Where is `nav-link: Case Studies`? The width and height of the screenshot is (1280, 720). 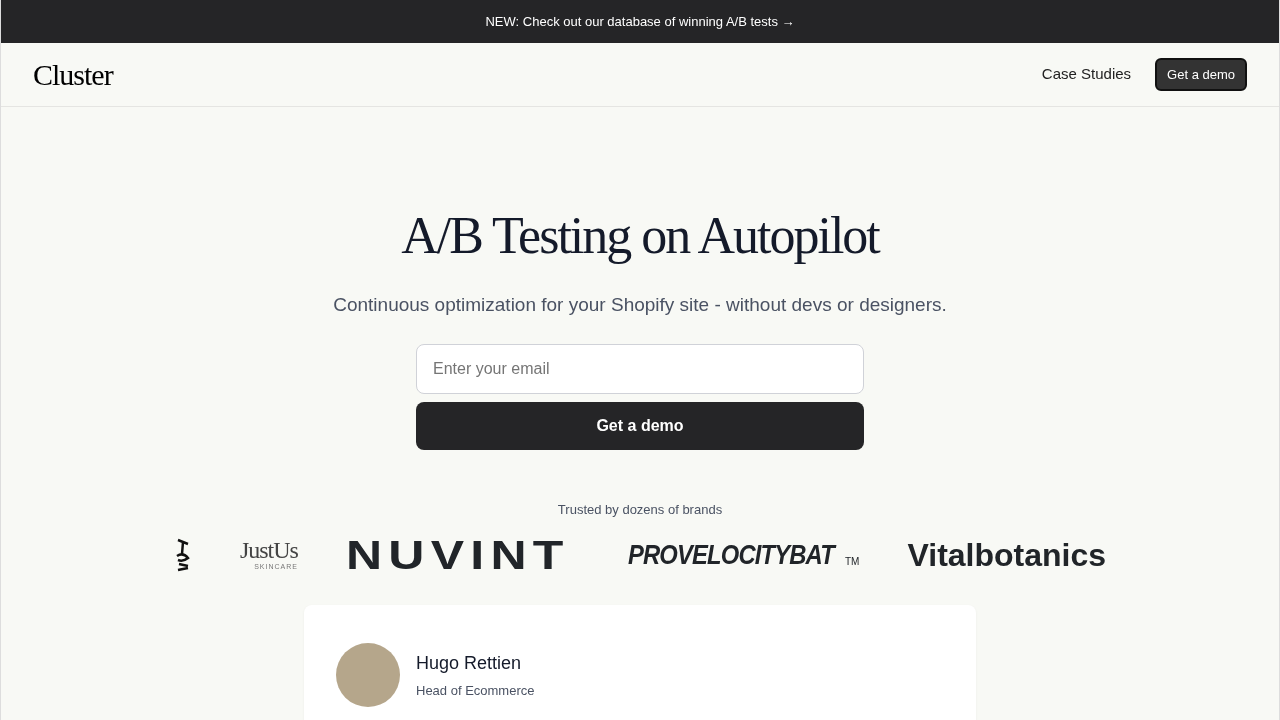 nav-link: Case Studies is located at coordinates (1086, 74).